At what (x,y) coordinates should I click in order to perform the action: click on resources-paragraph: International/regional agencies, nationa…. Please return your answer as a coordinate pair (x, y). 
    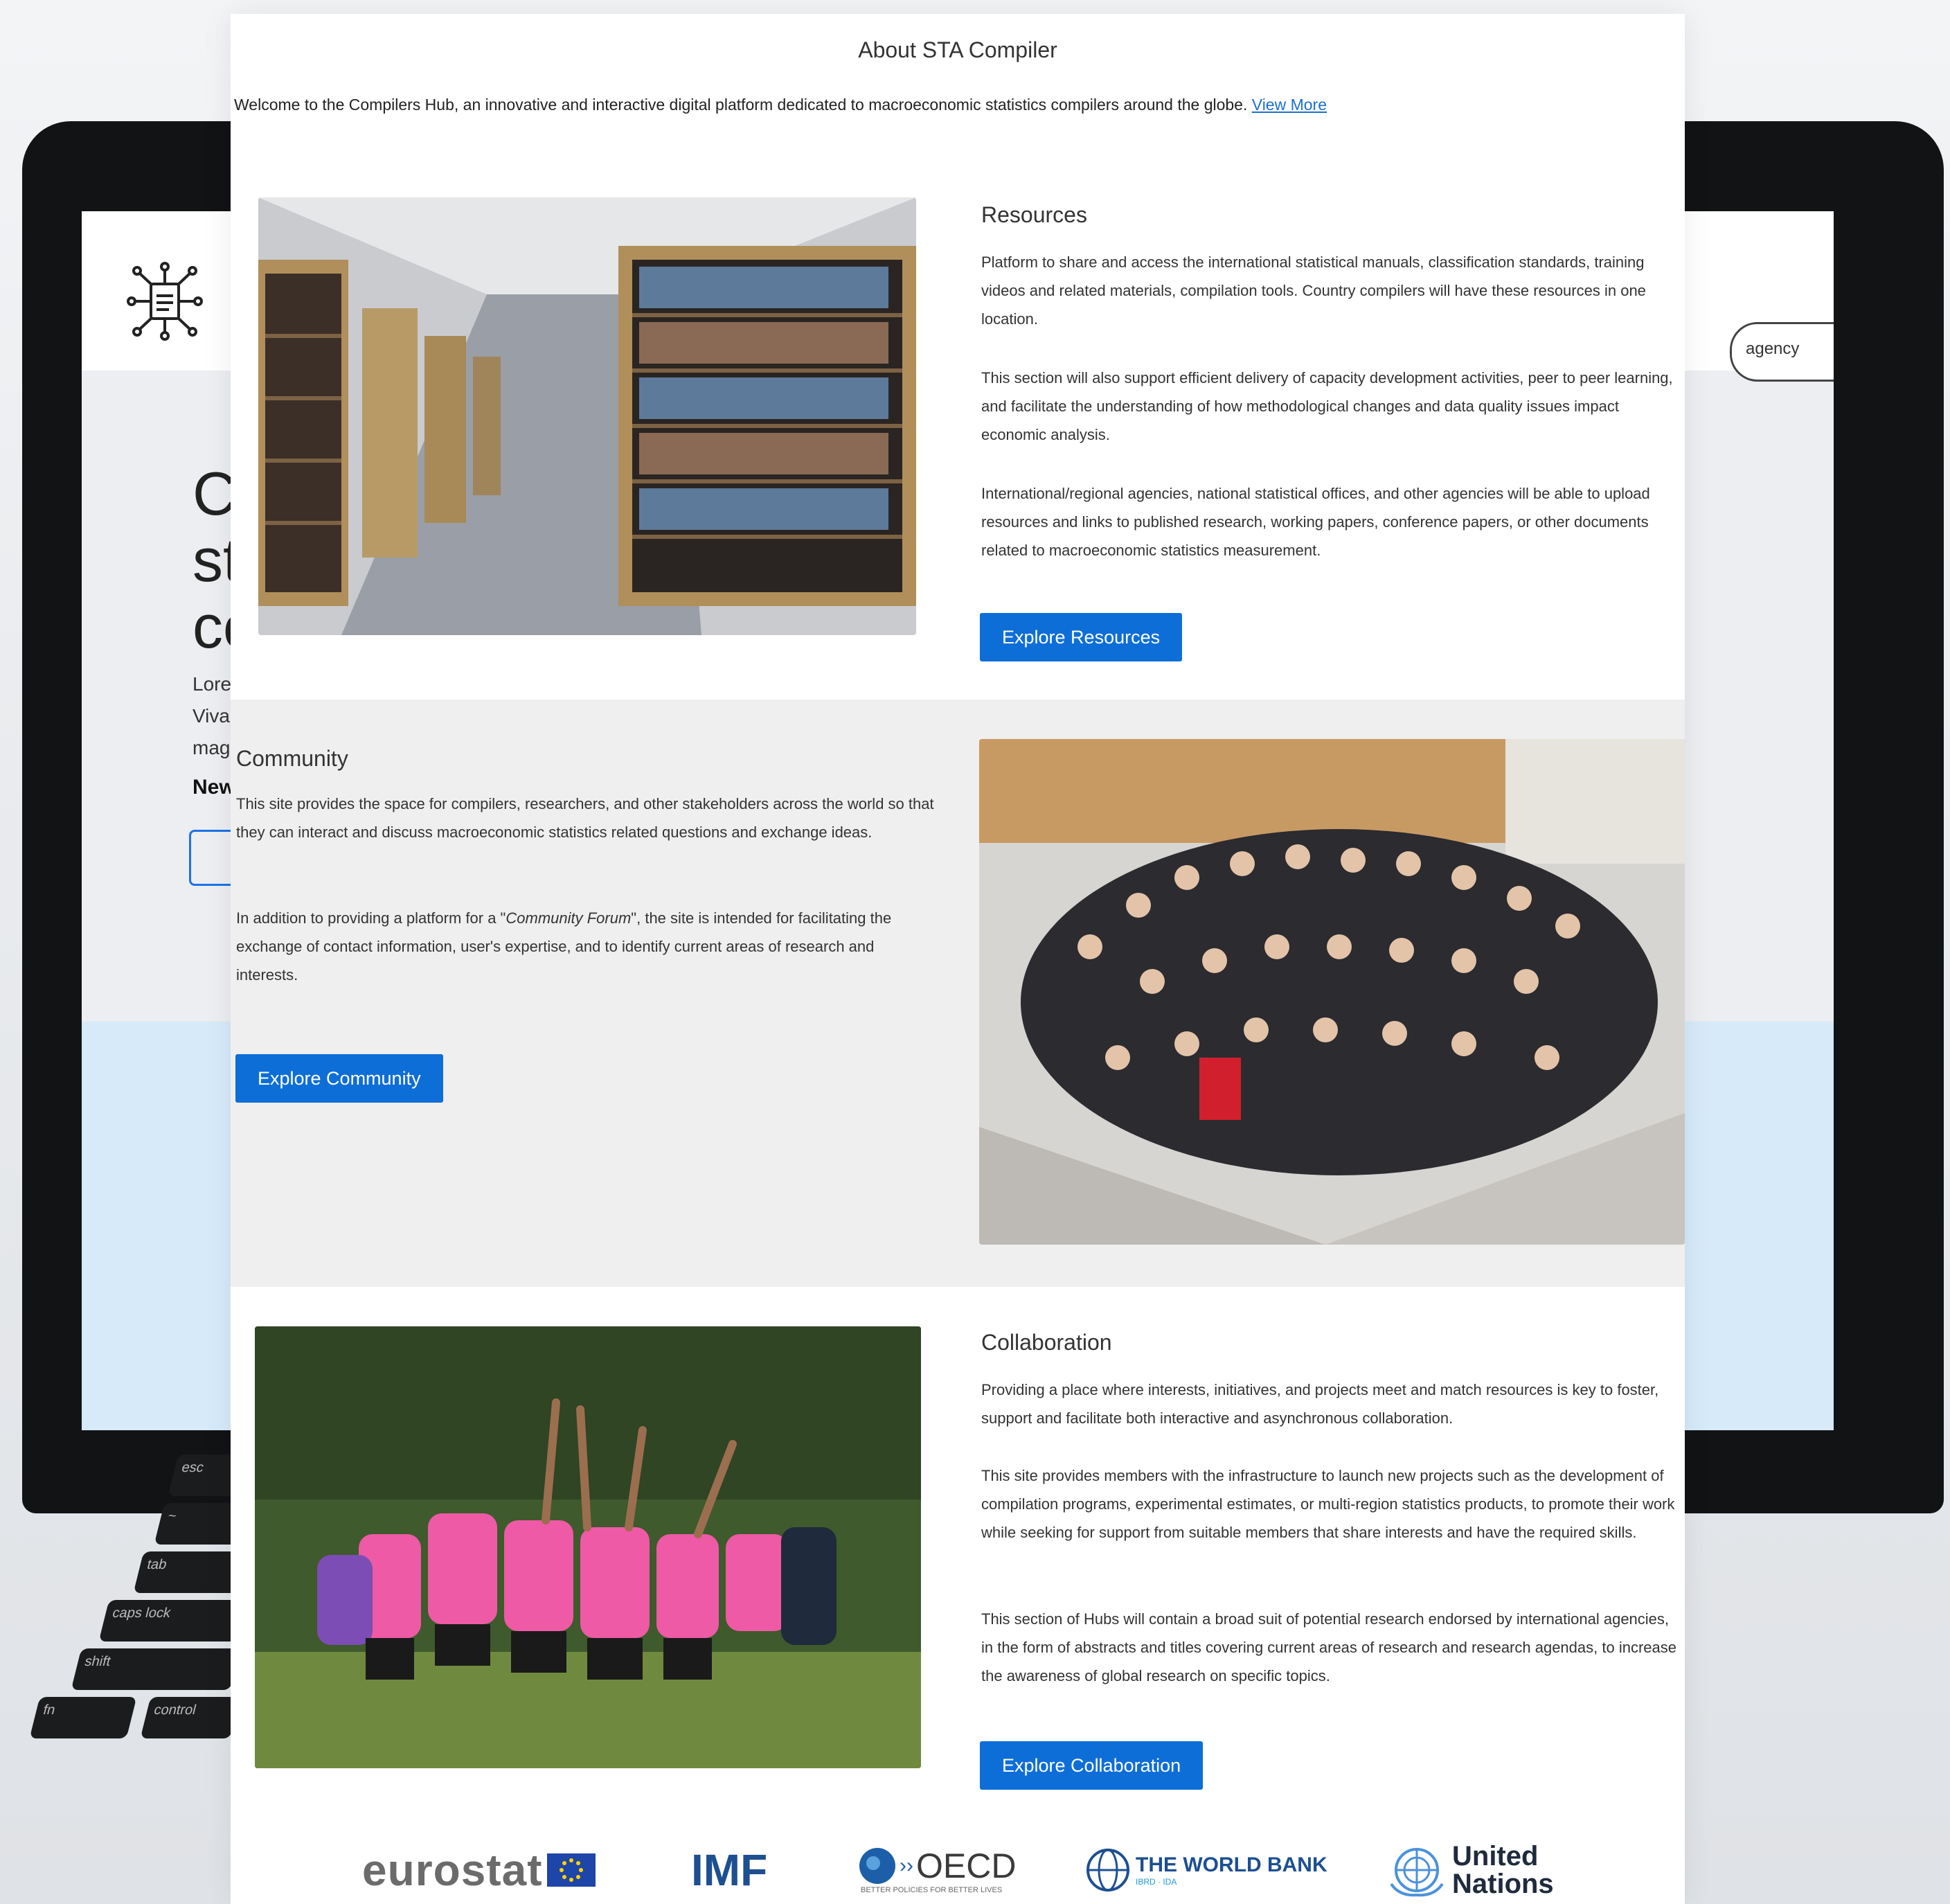
    Looking at the image, I should click on (1316, 522).